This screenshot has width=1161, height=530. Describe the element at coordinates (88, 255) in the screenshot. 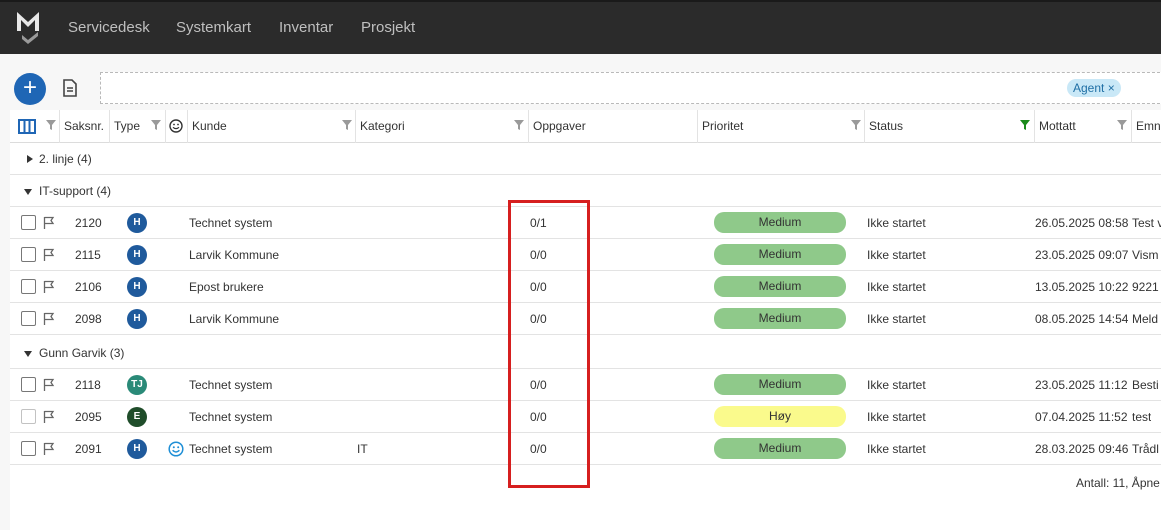

I see `ticket-number: 2115` at that location.